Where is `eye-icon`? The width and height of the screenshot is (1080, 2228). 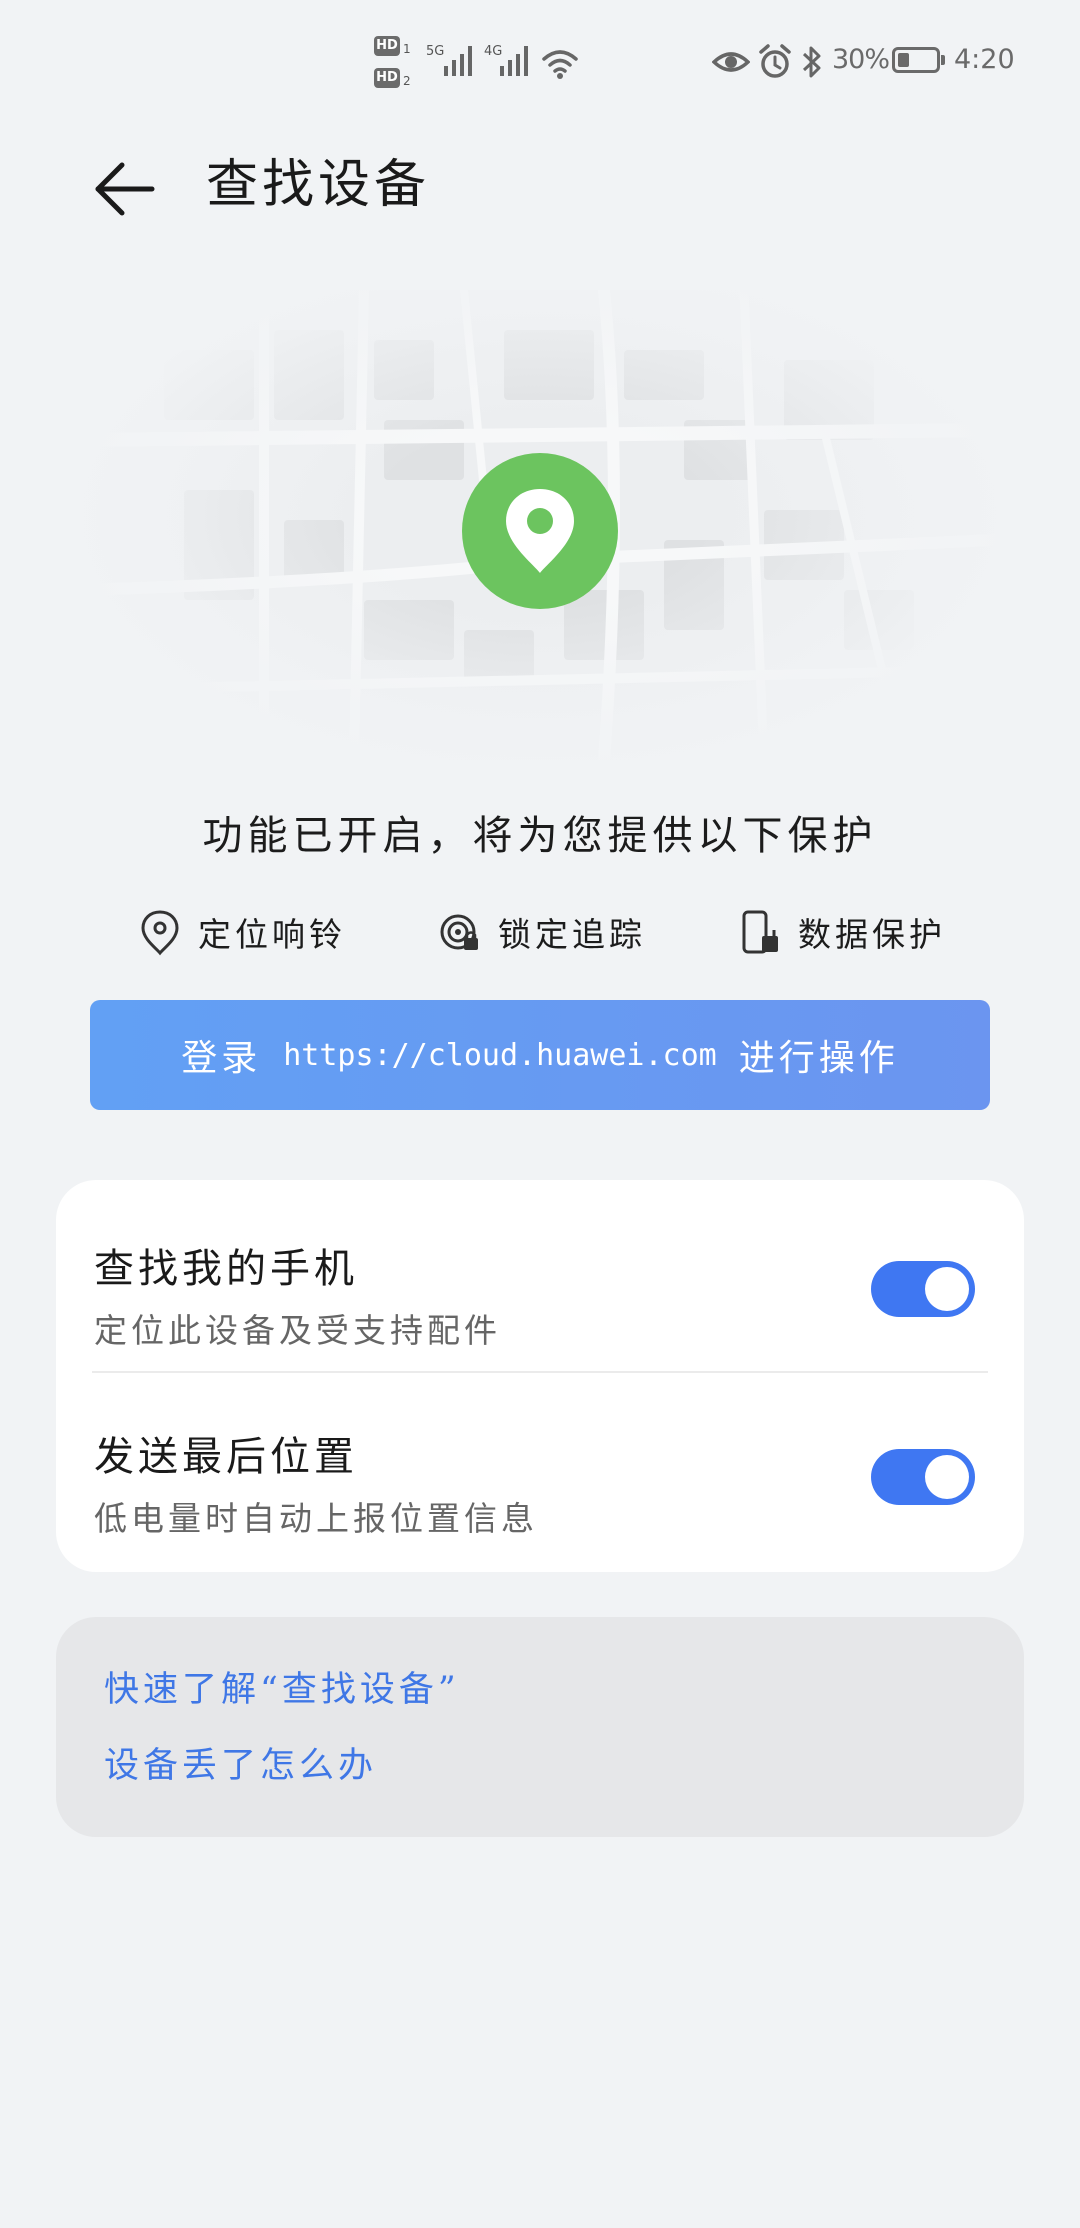 eye-icon is located at coordinates (731, 62).